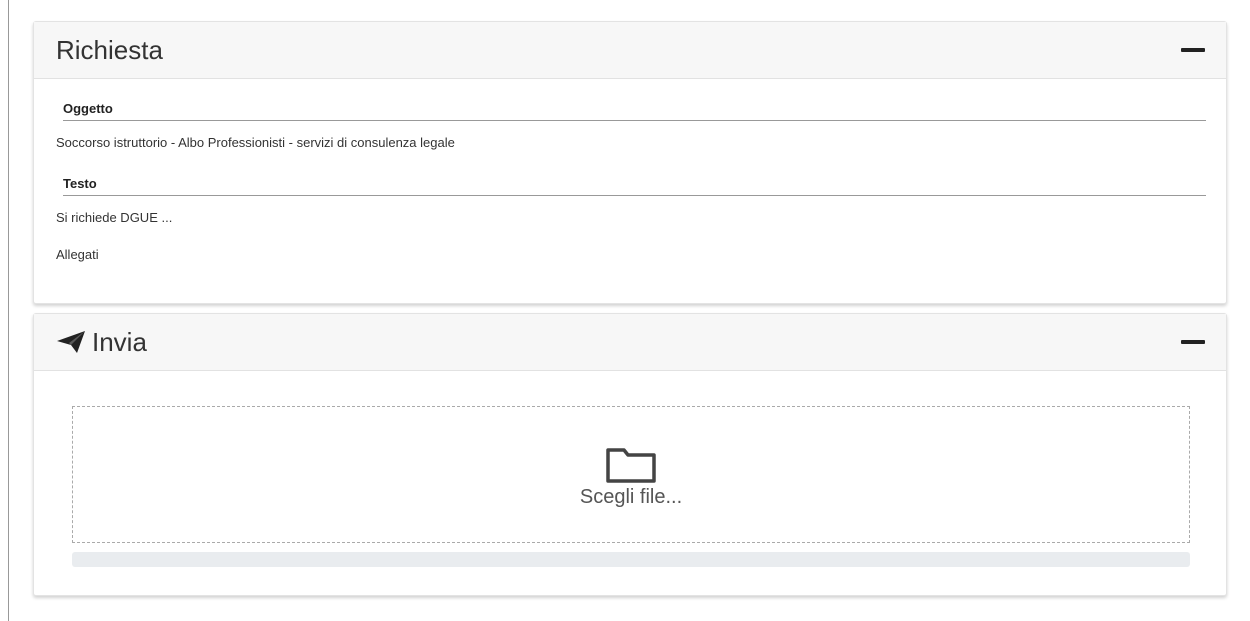  I want to click on invia-collapse-button, so click(1193, 342).